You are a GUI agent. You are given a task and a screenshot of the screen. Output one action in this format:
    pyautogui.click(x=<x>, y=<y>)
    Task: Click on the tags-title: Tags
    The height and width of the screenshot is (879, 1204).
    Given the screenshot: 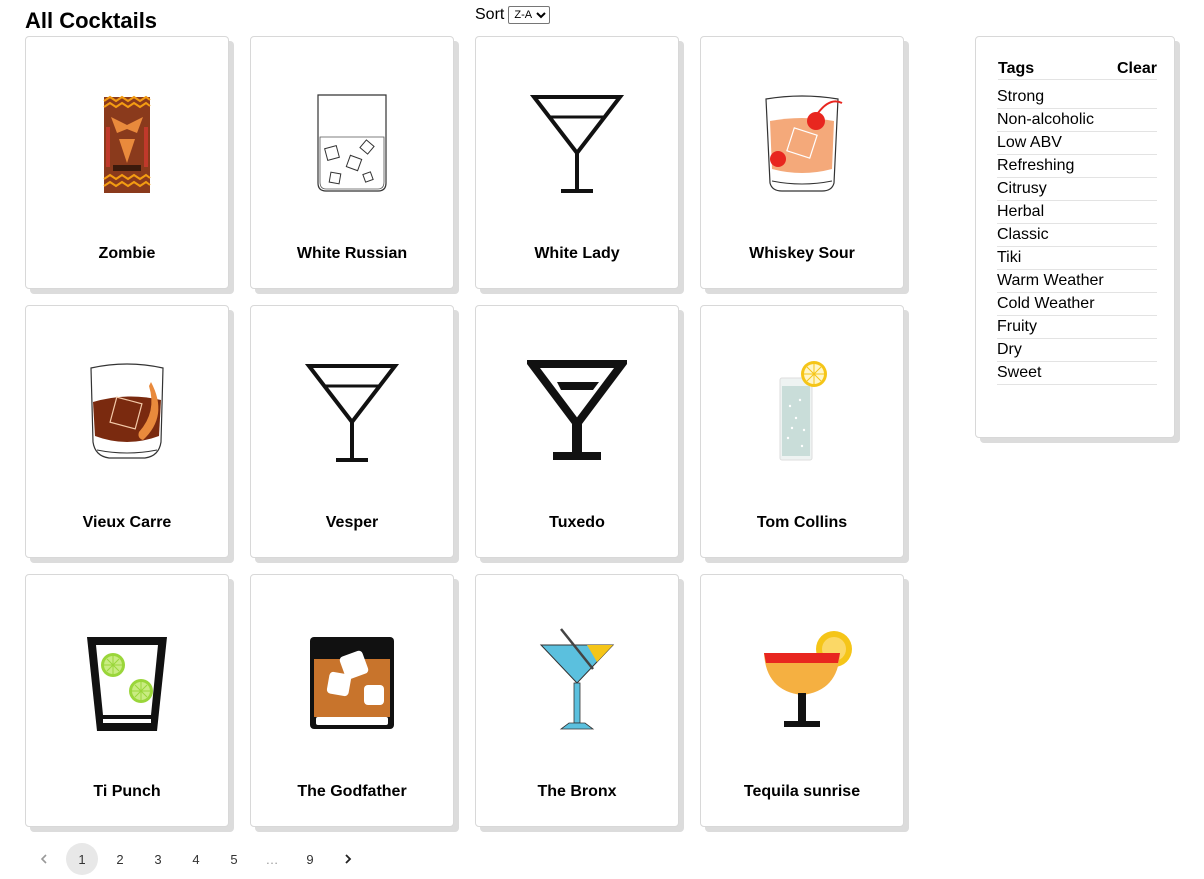 What is the action you would take?
    pyautogui.click(x=1016, y=68)
    